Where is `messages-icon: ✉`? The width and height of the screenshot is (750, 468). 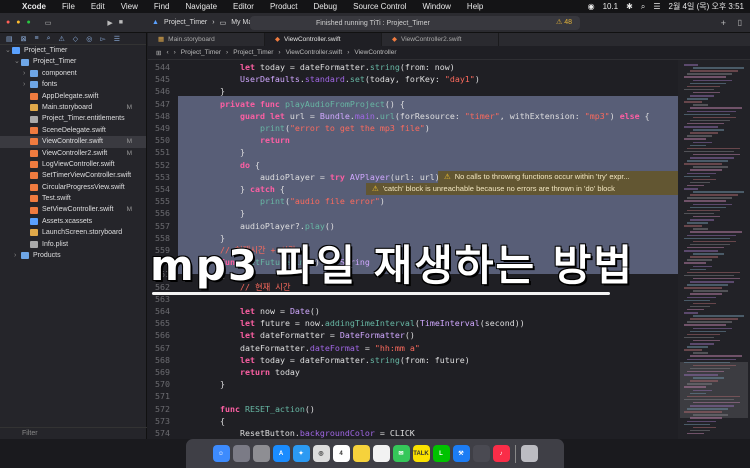
messages-icon: ✉ is located at coordinates (401, 453).